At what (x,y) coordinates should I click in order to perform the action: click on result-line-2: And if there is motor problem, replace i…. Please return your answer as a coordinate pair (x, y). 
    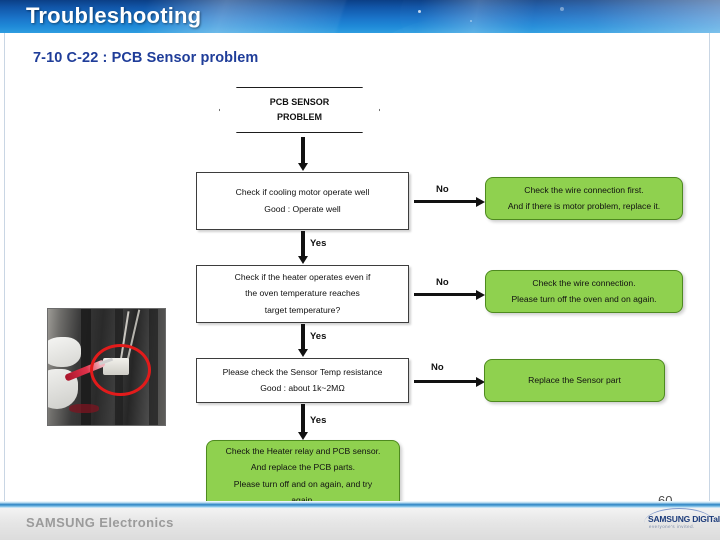
    Looking at the image, I should click on (584, 206).